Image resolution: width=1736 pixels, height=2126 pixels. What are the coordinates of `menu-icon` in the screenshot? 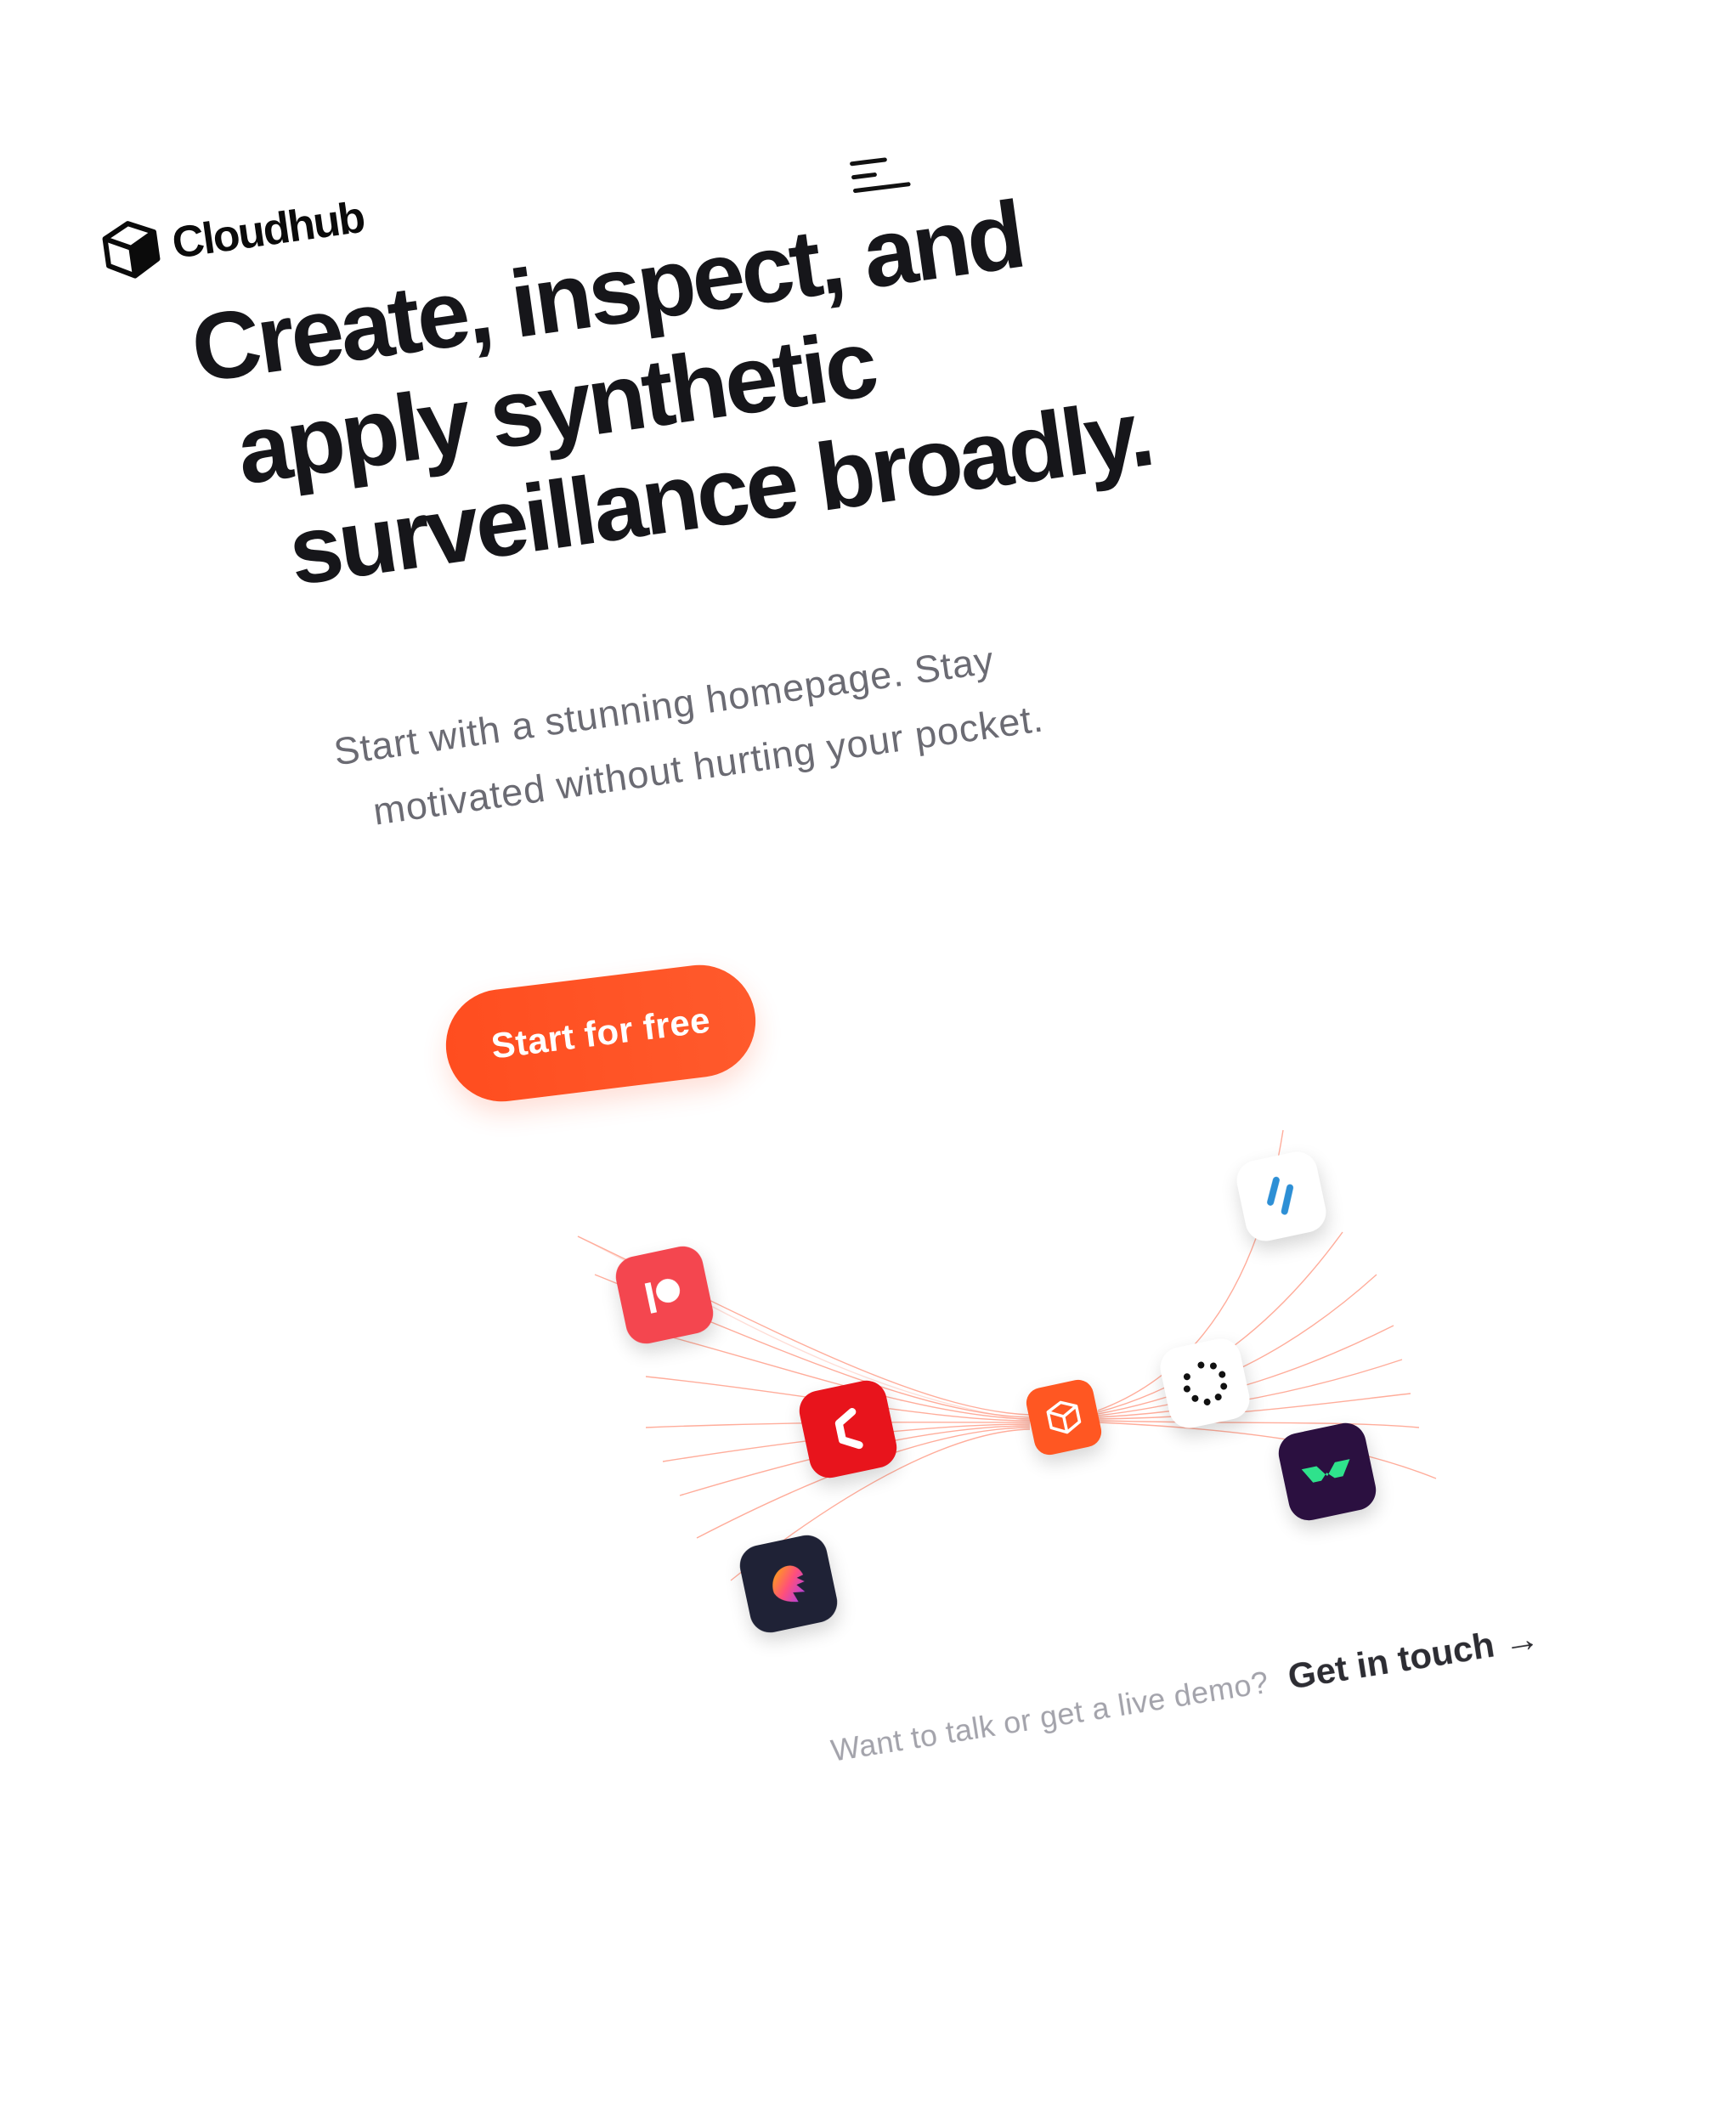 It's located at (882, 175).